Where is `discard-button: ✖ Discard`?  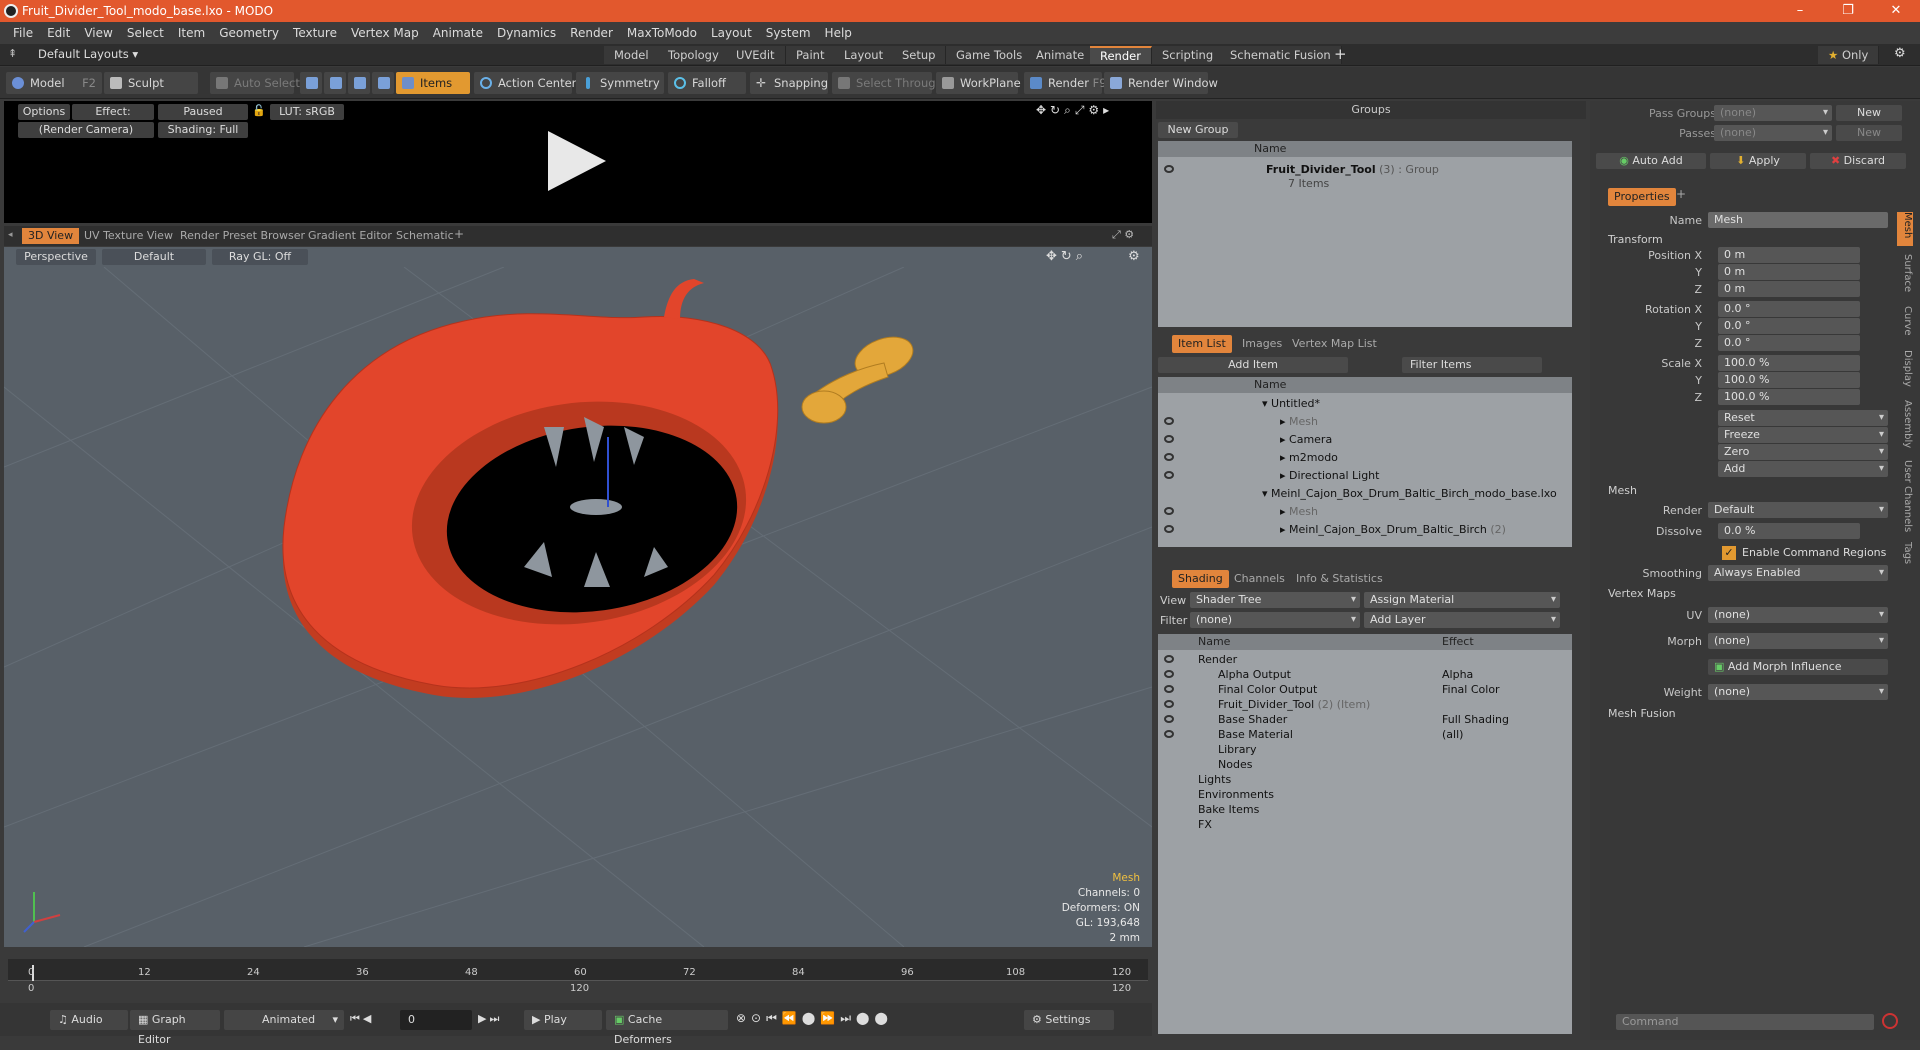 discard-button: ✖ Discard is located at coordinates (1858, 161).